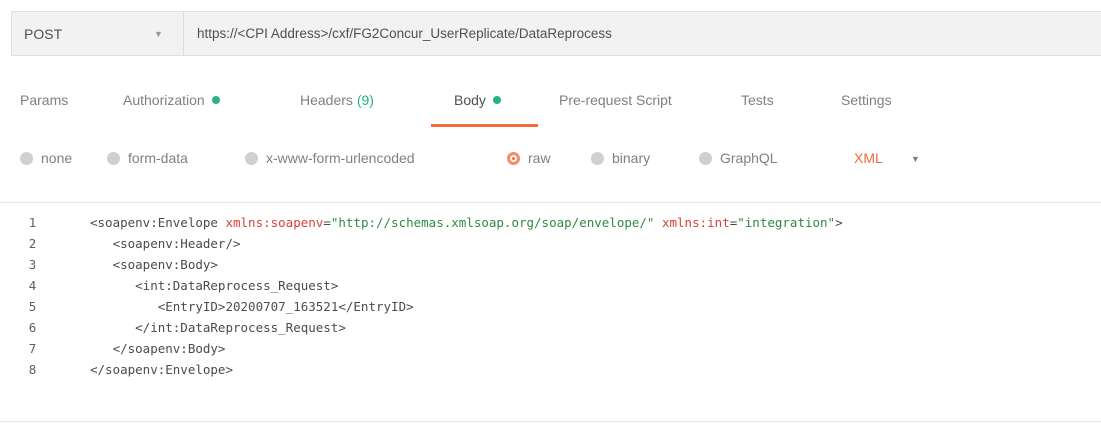 The width and height of the screenshot is (1101, 443). What do you see at coordinates (631, 158) in the screenshot?
I see `body-type-label: binary` at bounding box center [631, 158].